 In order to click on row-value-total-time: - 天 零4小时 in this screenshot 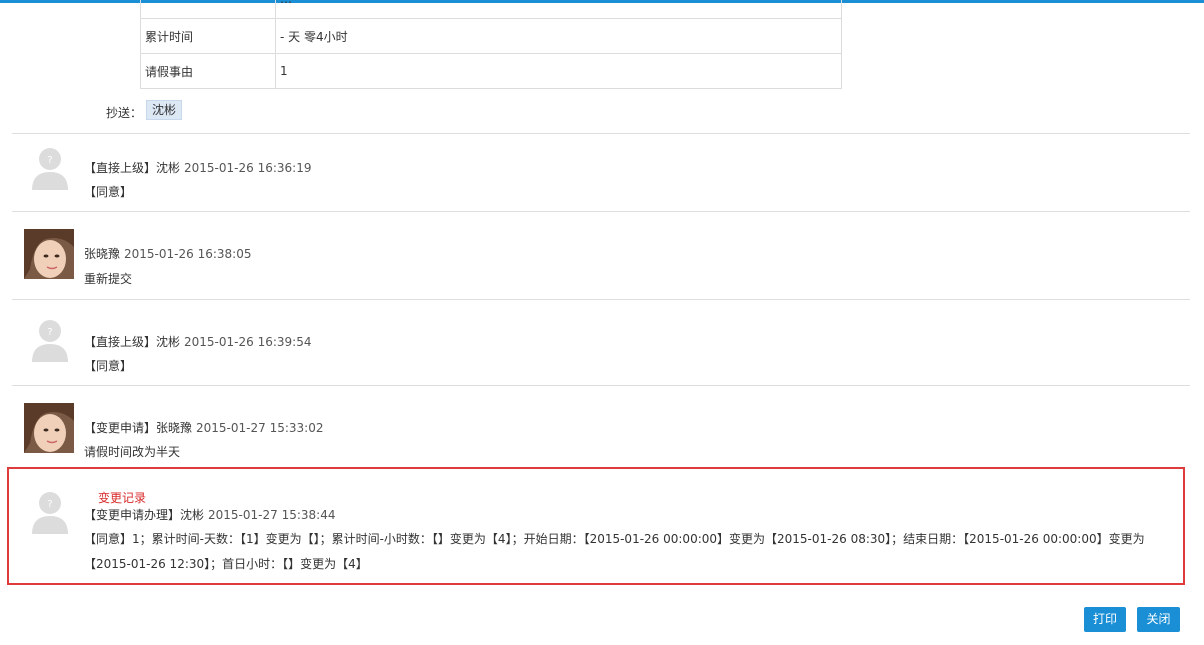, I will do `click(558, 36)`.